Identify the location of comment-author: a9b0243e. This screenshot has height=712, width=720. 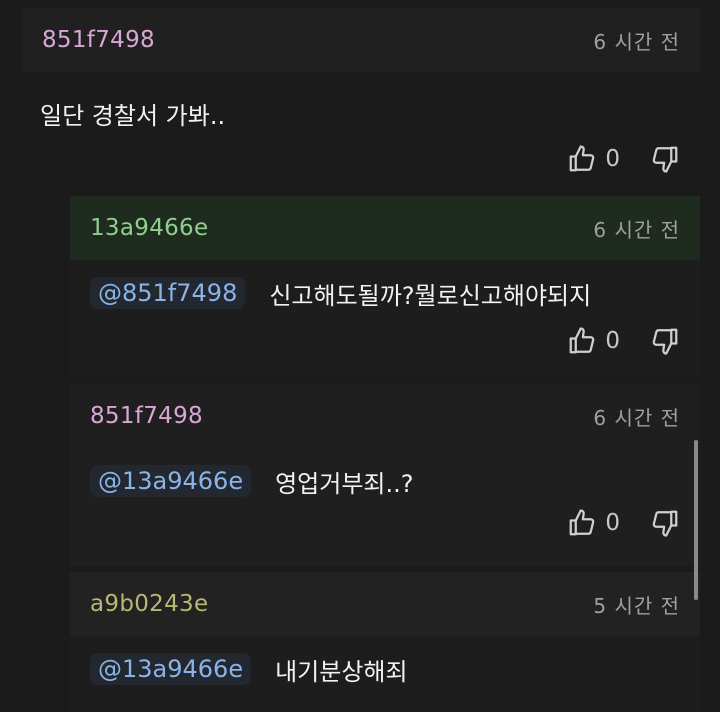
(149, 604).